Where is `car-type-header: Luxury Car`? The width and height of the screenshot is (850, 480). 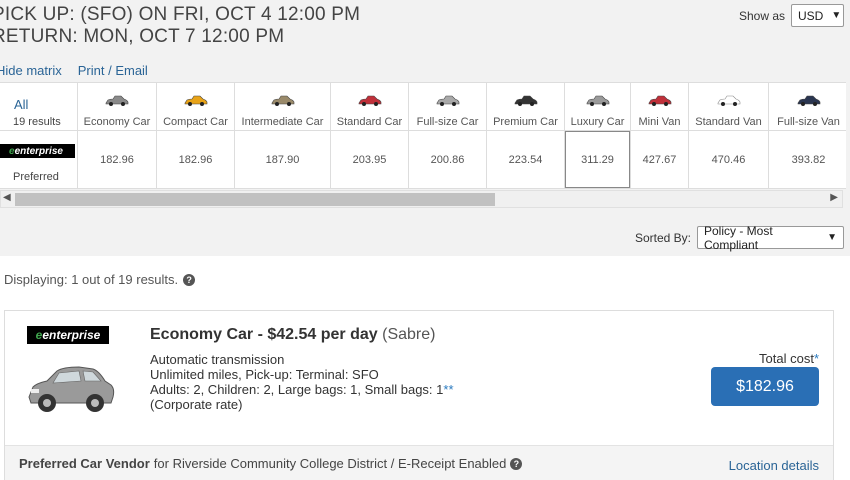 car-type-header: Luxury Car is located at coordinates (597, 107).